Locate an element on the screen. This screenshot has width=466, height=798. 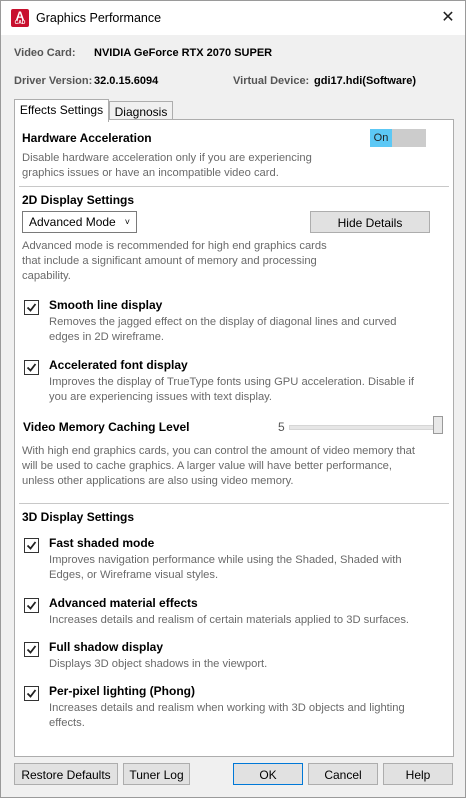
per-pixel-lighting-checkbox is located at coordinates (31, 693).